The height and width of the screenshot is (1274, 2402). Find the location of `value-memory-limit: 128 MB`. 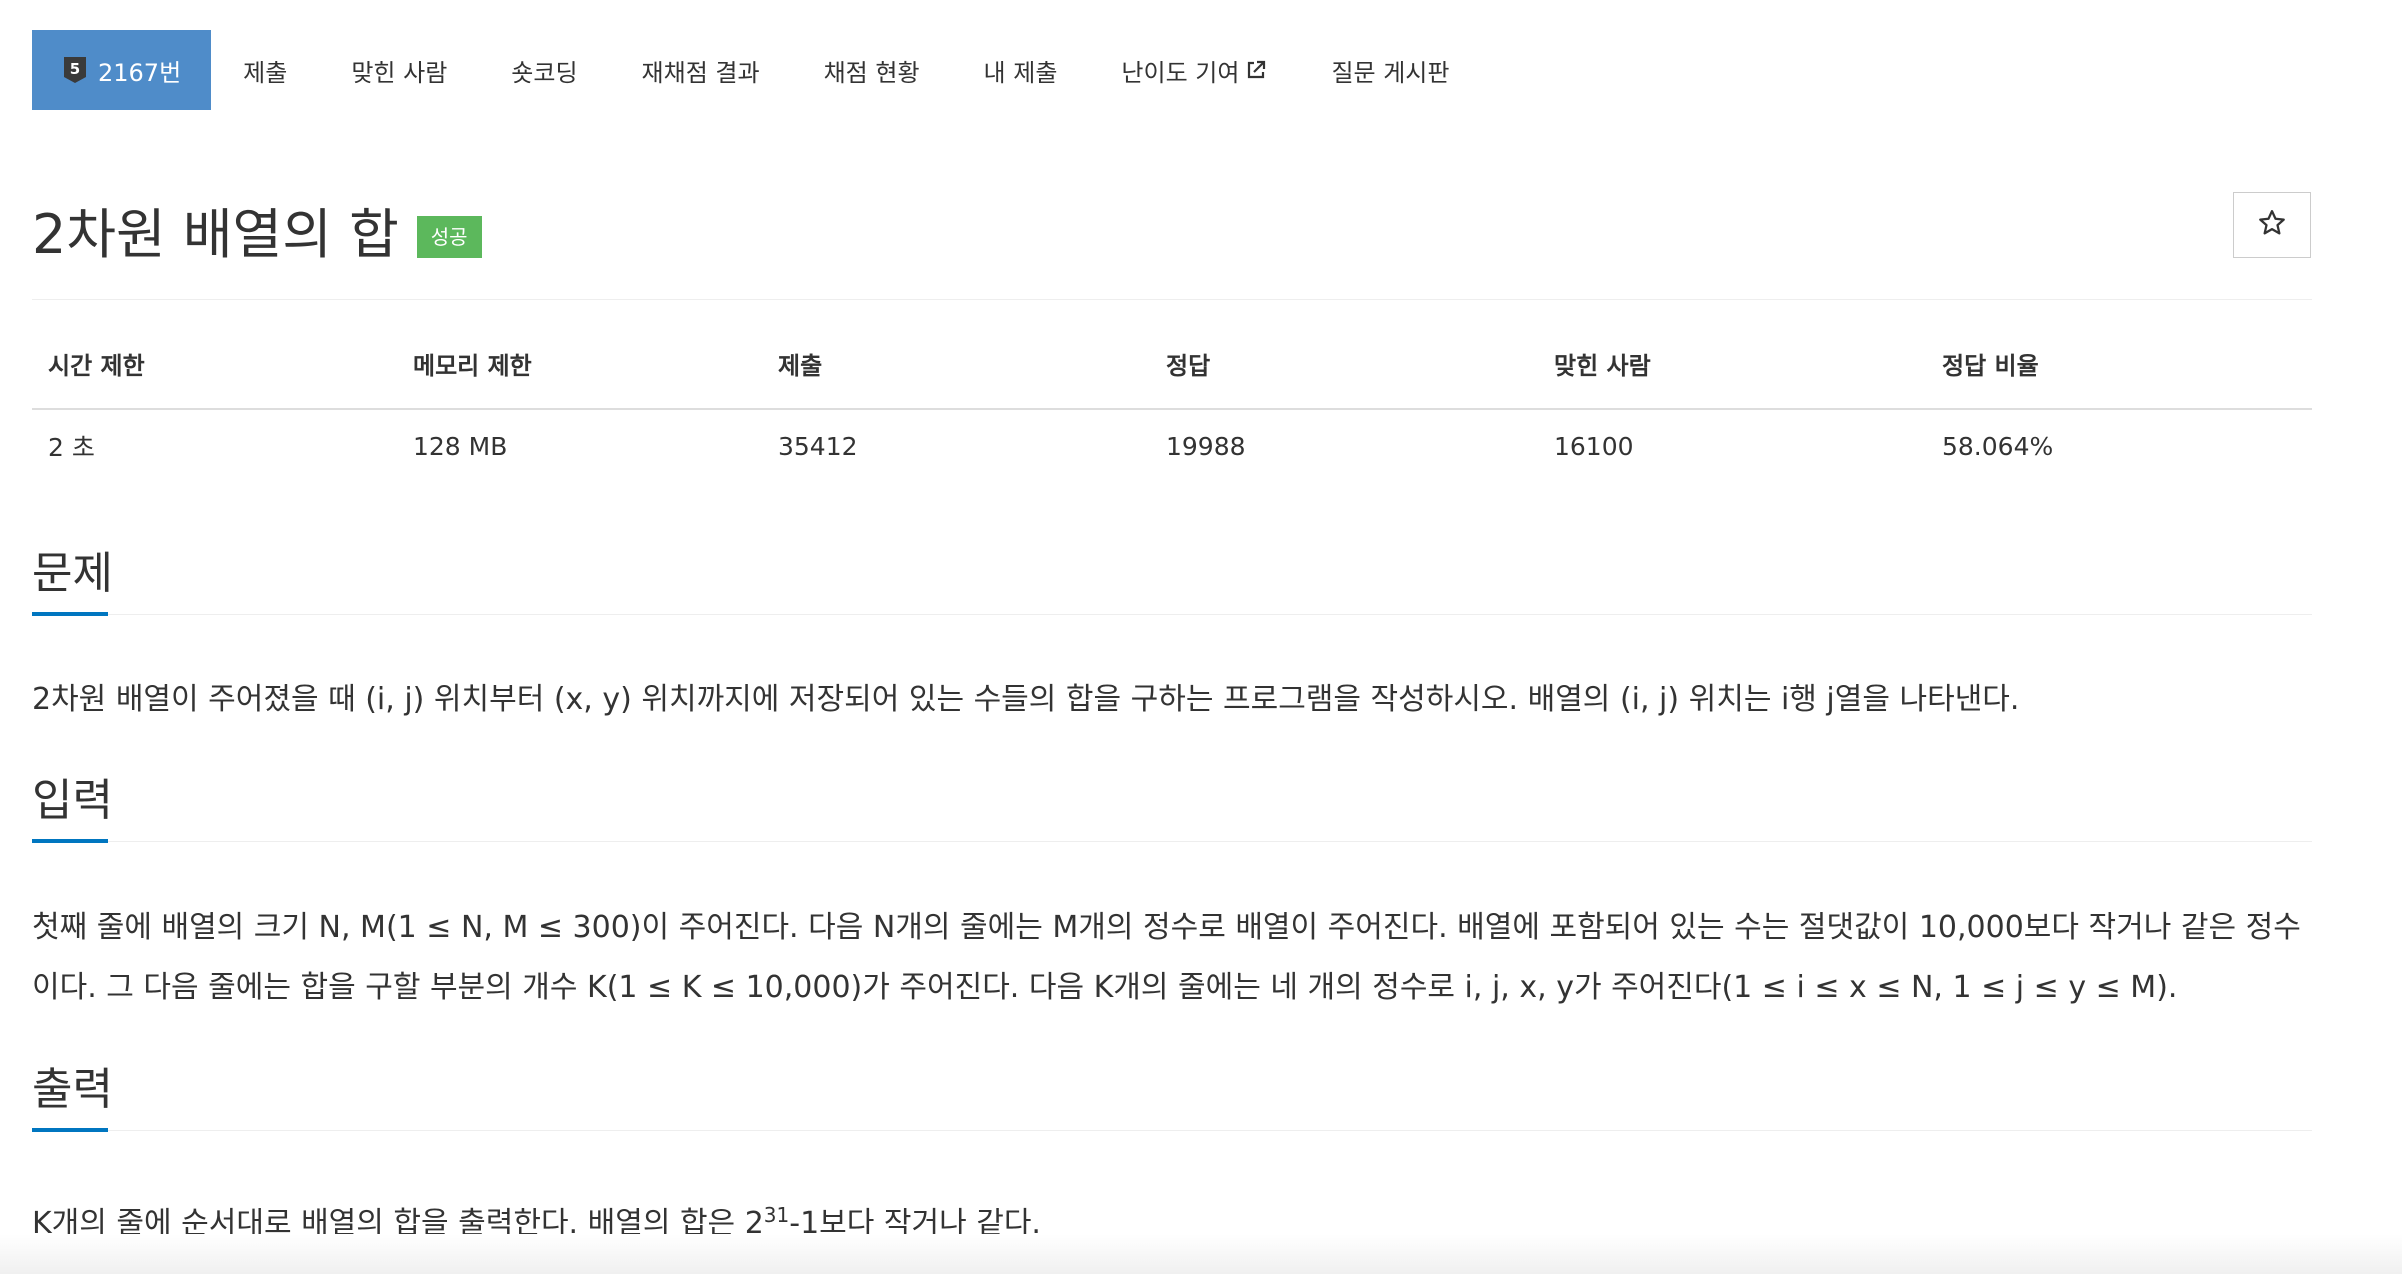

value-memory-limit: 128 MB is located at coordinates (460, 446).